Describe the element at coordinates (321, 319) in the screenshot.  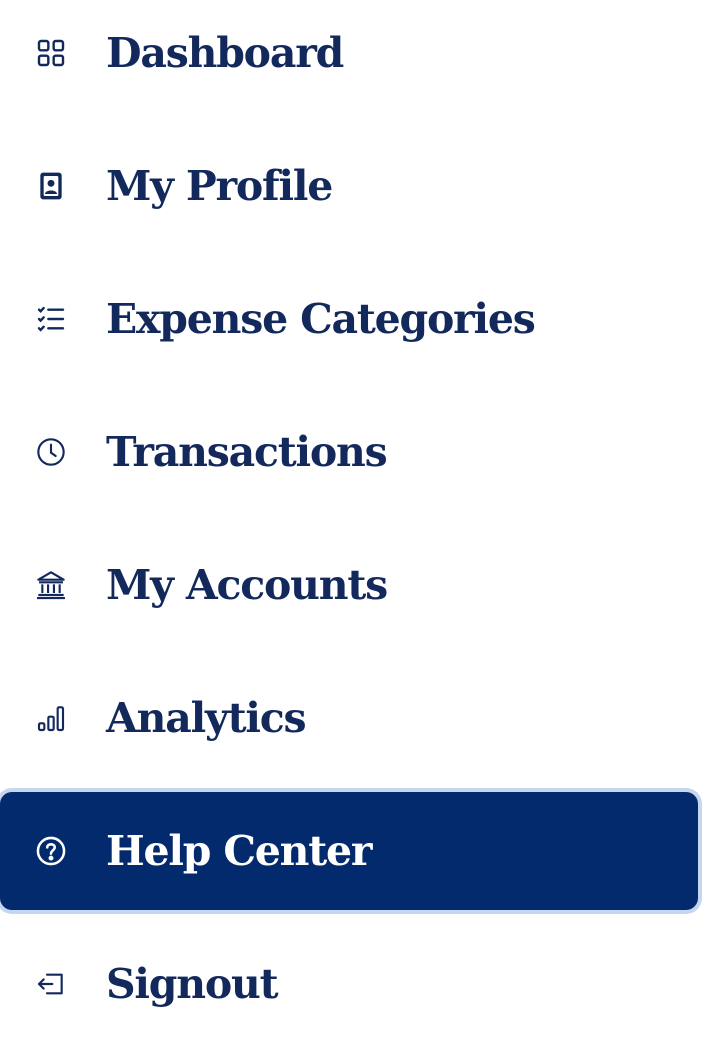
I see `sidebar-item-label: Expense Categories` at that location.